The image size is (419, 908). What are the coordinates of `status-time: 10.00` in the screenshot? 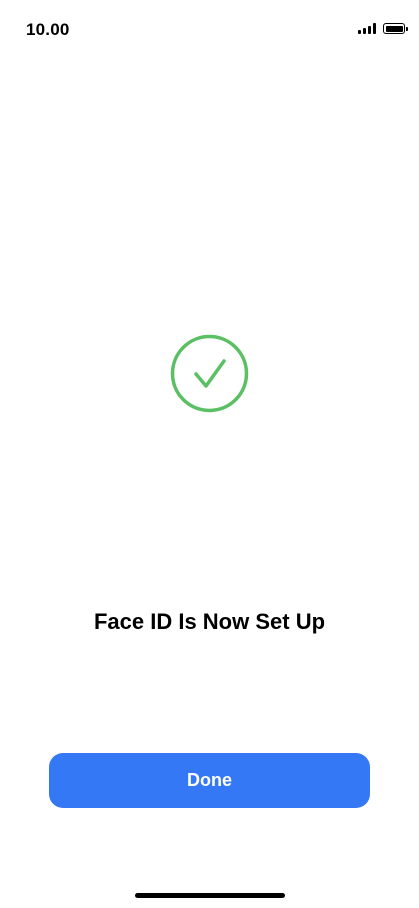 It's located at (48, 29).